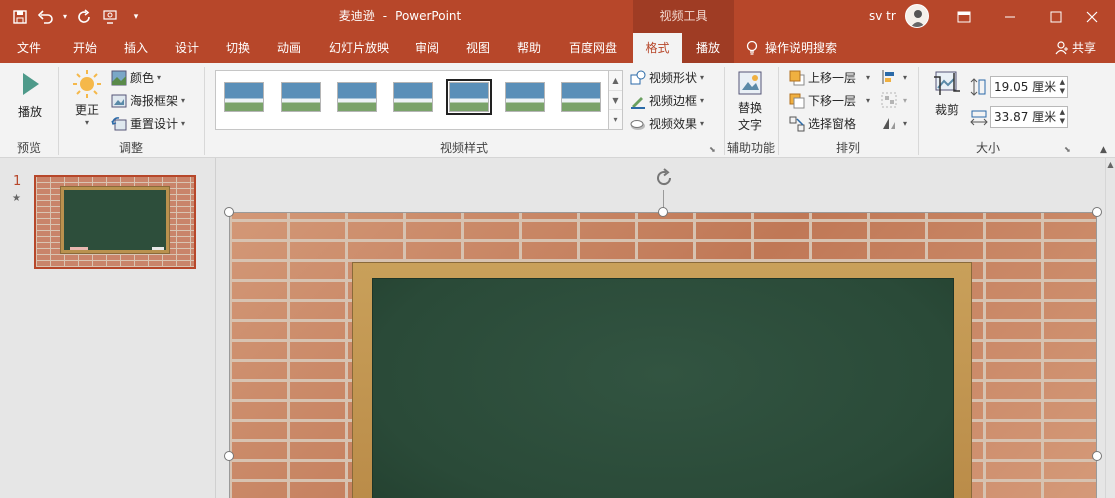 This screenshot has width=1115, height=498. I want to click on avatar, so click(917, 16).